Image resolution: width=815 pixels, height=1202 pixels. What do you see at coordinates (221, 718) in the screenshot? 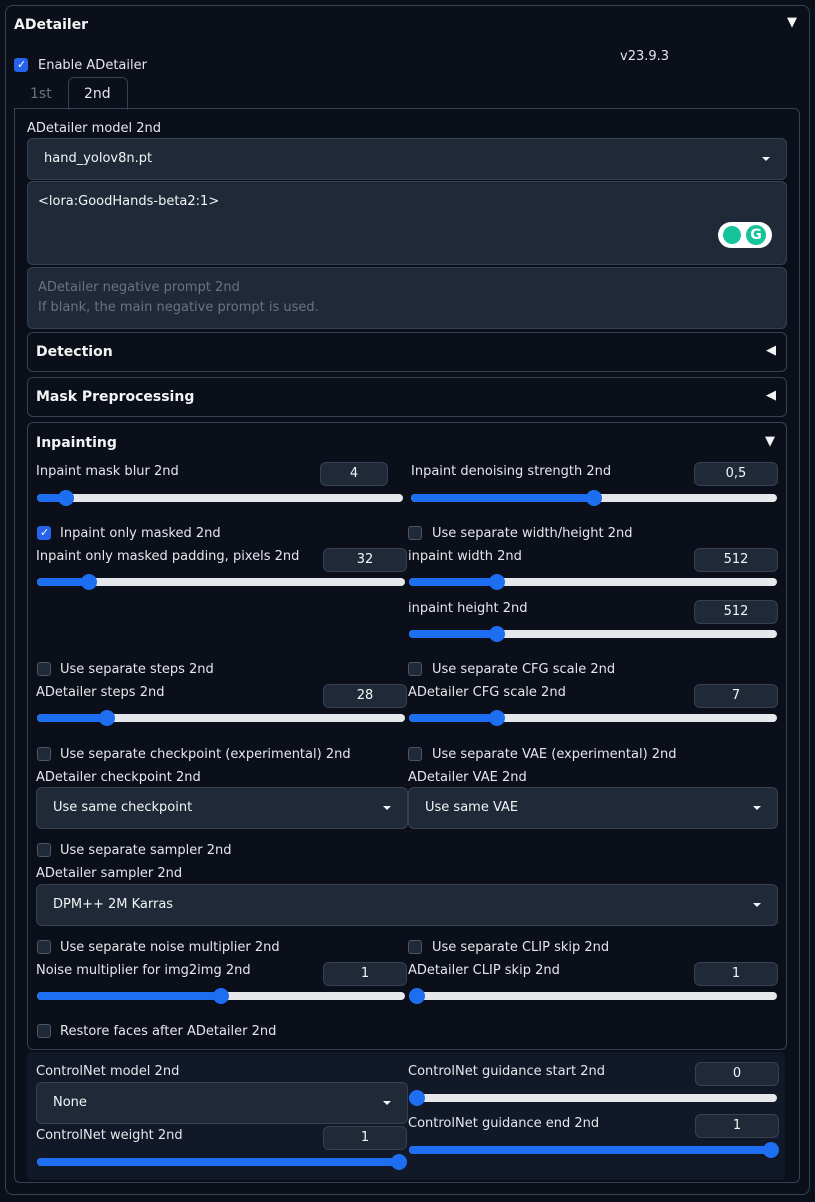
I see `steps-slider` at bounding box center [221, 718].